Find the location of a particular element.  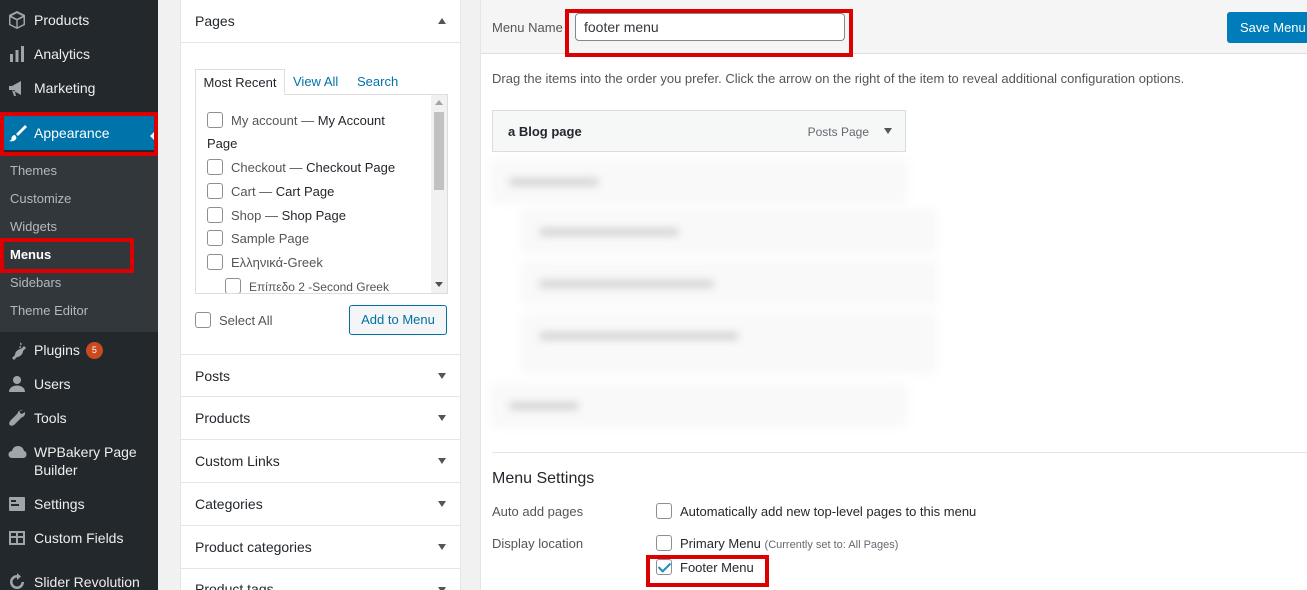

page-checkbox-sample: Sample Page is located at coordinates (258, 238).